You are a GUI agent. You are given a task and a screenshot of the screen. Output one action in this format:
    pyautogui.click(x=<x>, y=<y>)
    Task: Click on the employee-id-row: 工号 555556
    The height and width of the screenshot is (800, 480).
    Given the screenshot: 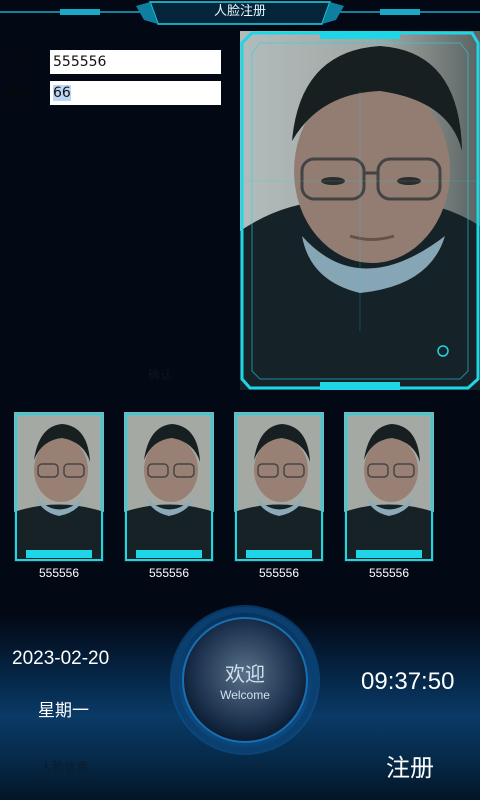 What is the action you would take?
    pyautogui.click(x=115, y=62)
    